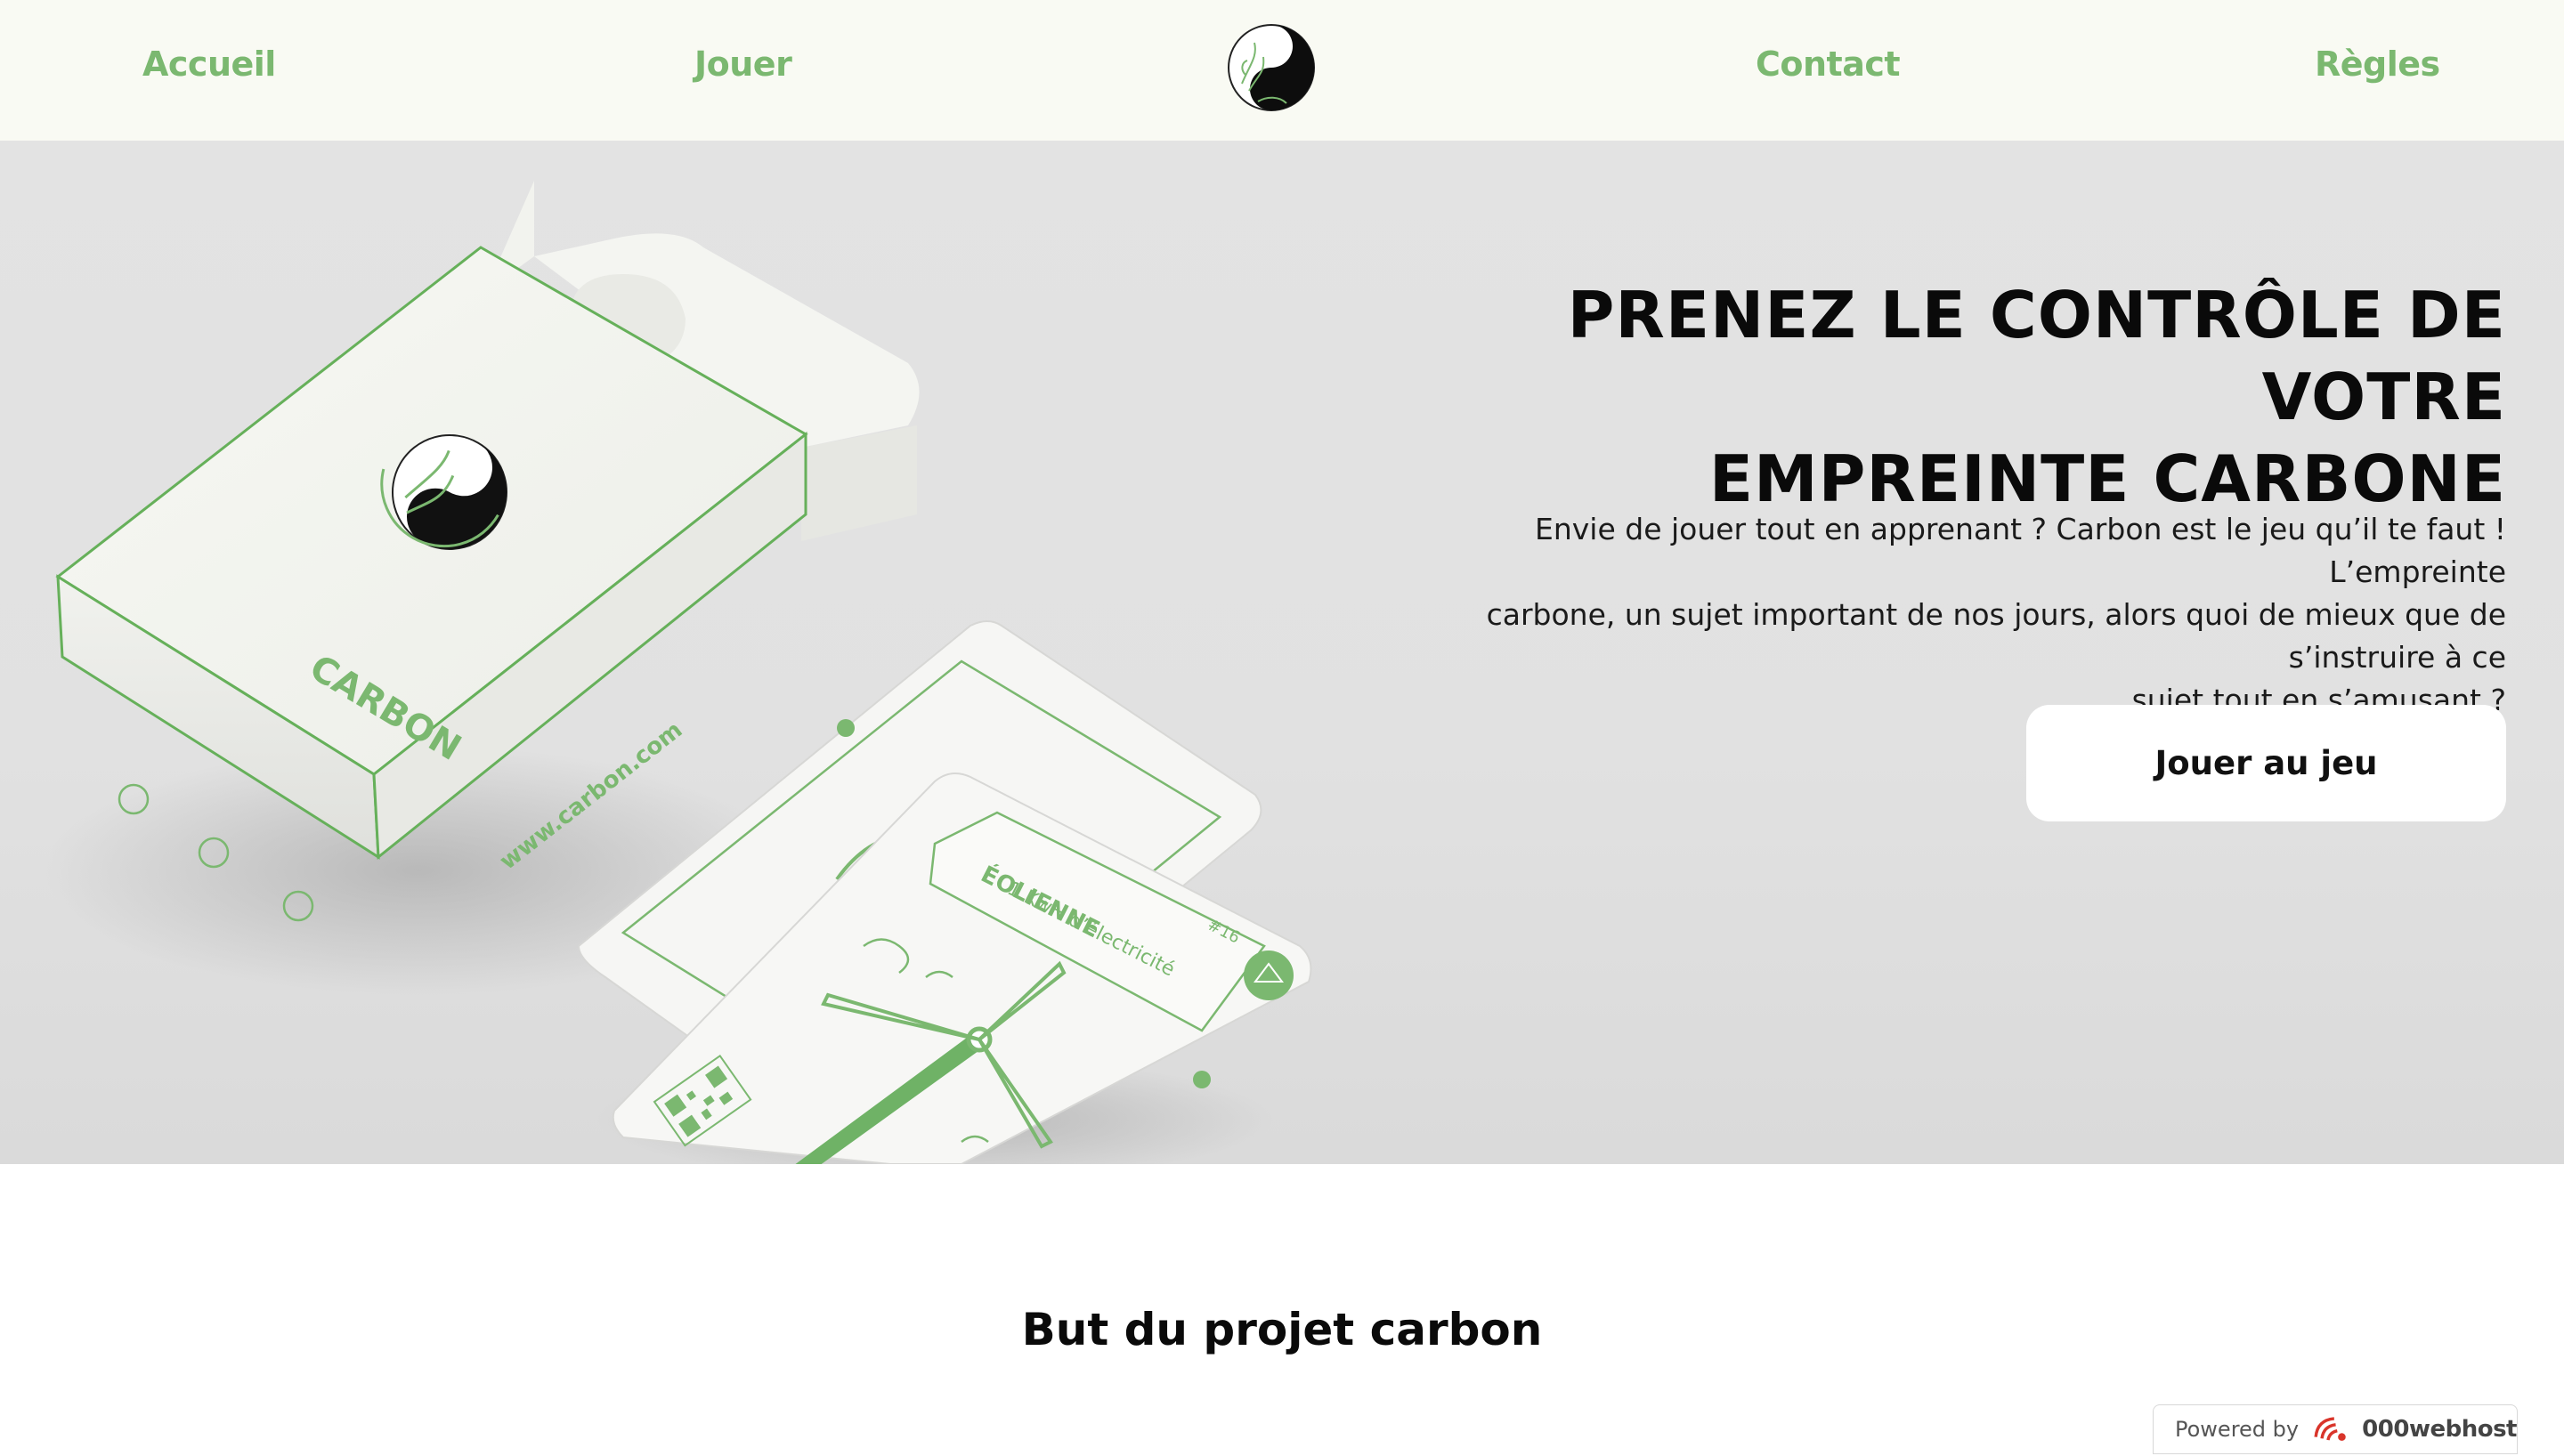 This screenshot has height=1456, width=2564. I want to click on nav-link-contact: Contact, so click(1828, 64).